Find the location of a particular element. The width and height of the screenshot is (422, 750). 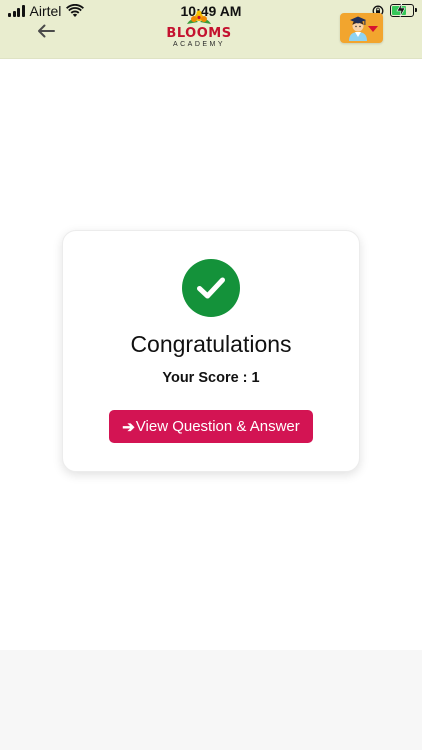

success-badge is located at coordinates (211, 288).